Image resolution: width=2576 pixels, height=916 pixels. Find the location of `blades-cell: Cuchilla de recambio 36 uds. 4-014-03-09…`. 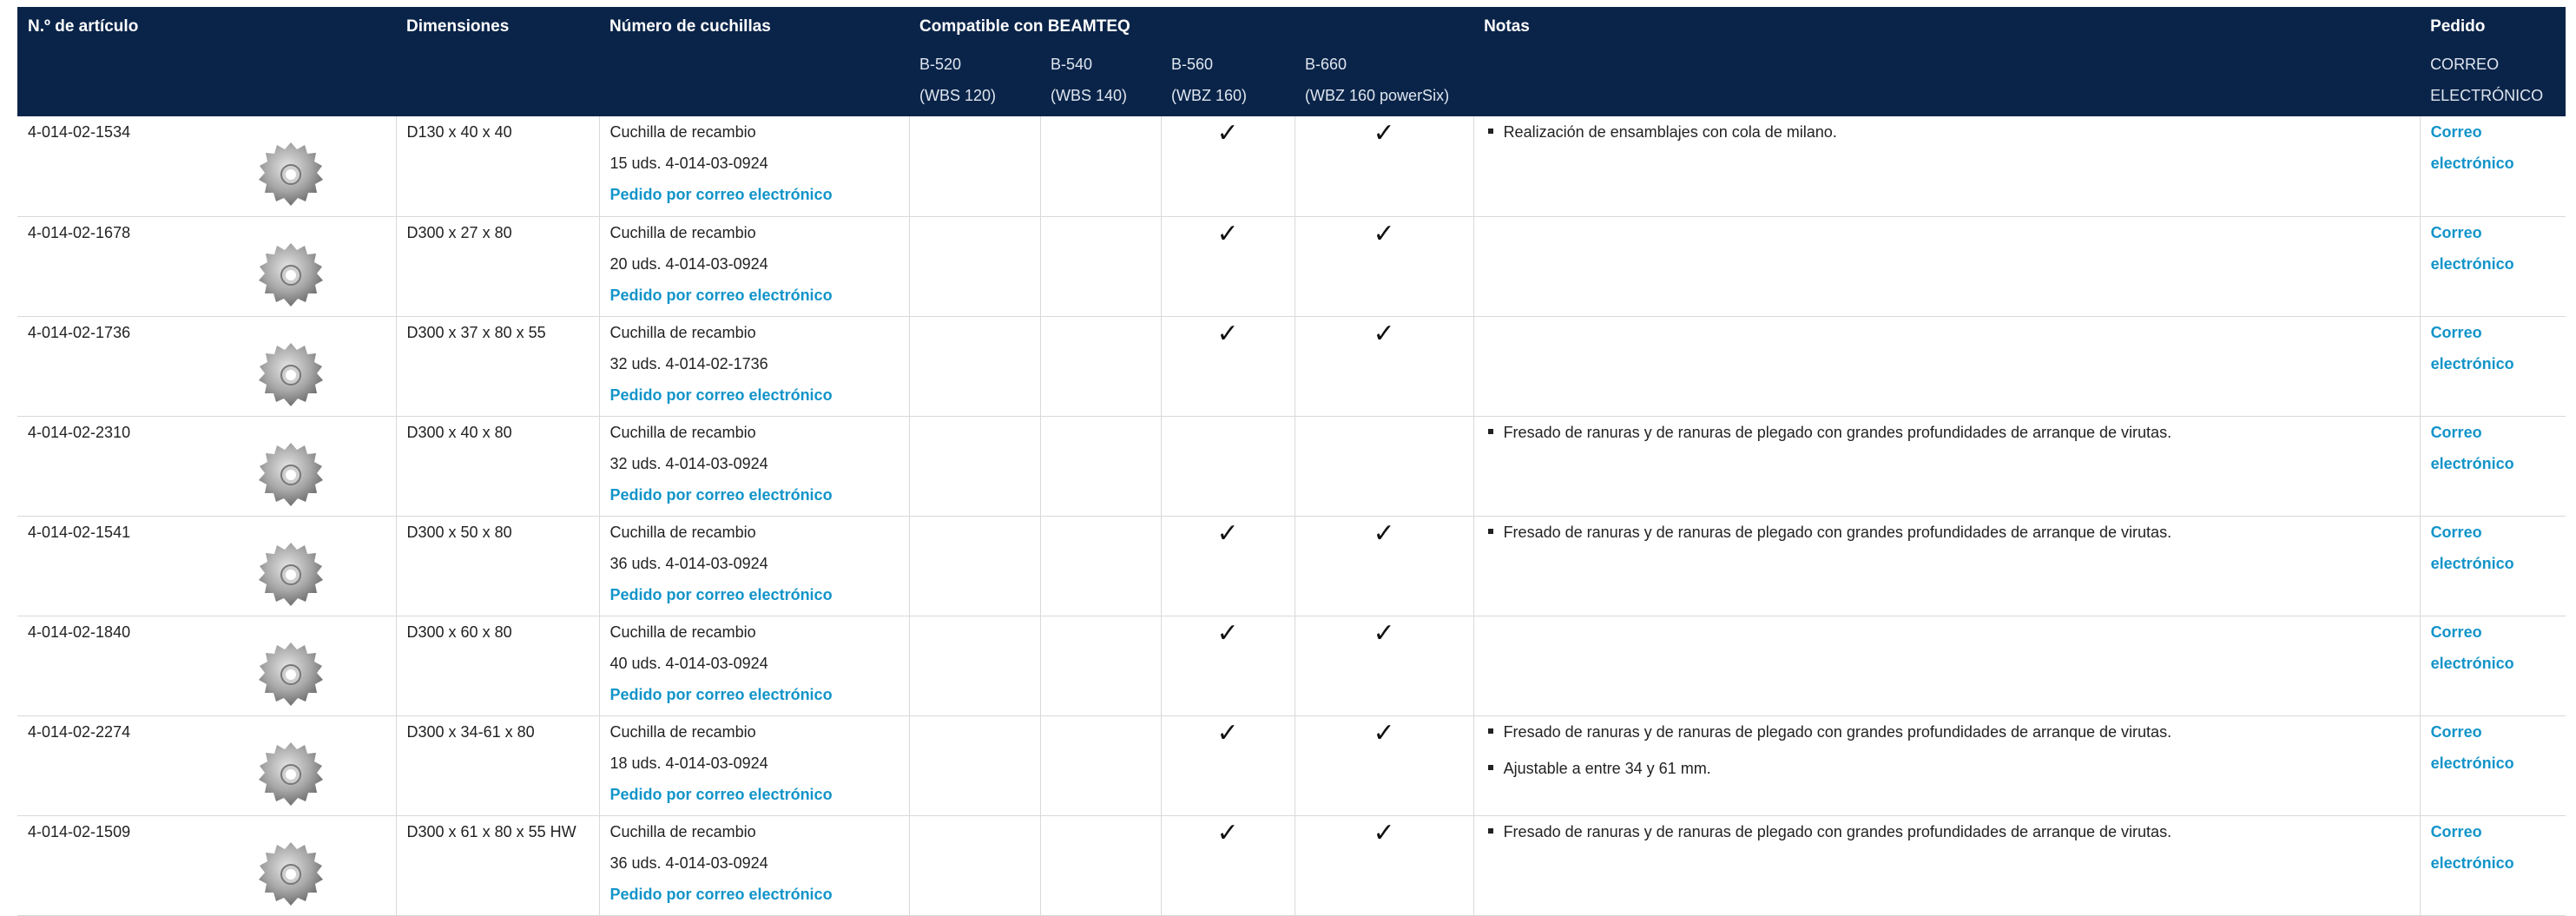

blades-cell: Cuchilla de recambio 36 uds. 4-014-03-09… is located at coordinates (754, 865).